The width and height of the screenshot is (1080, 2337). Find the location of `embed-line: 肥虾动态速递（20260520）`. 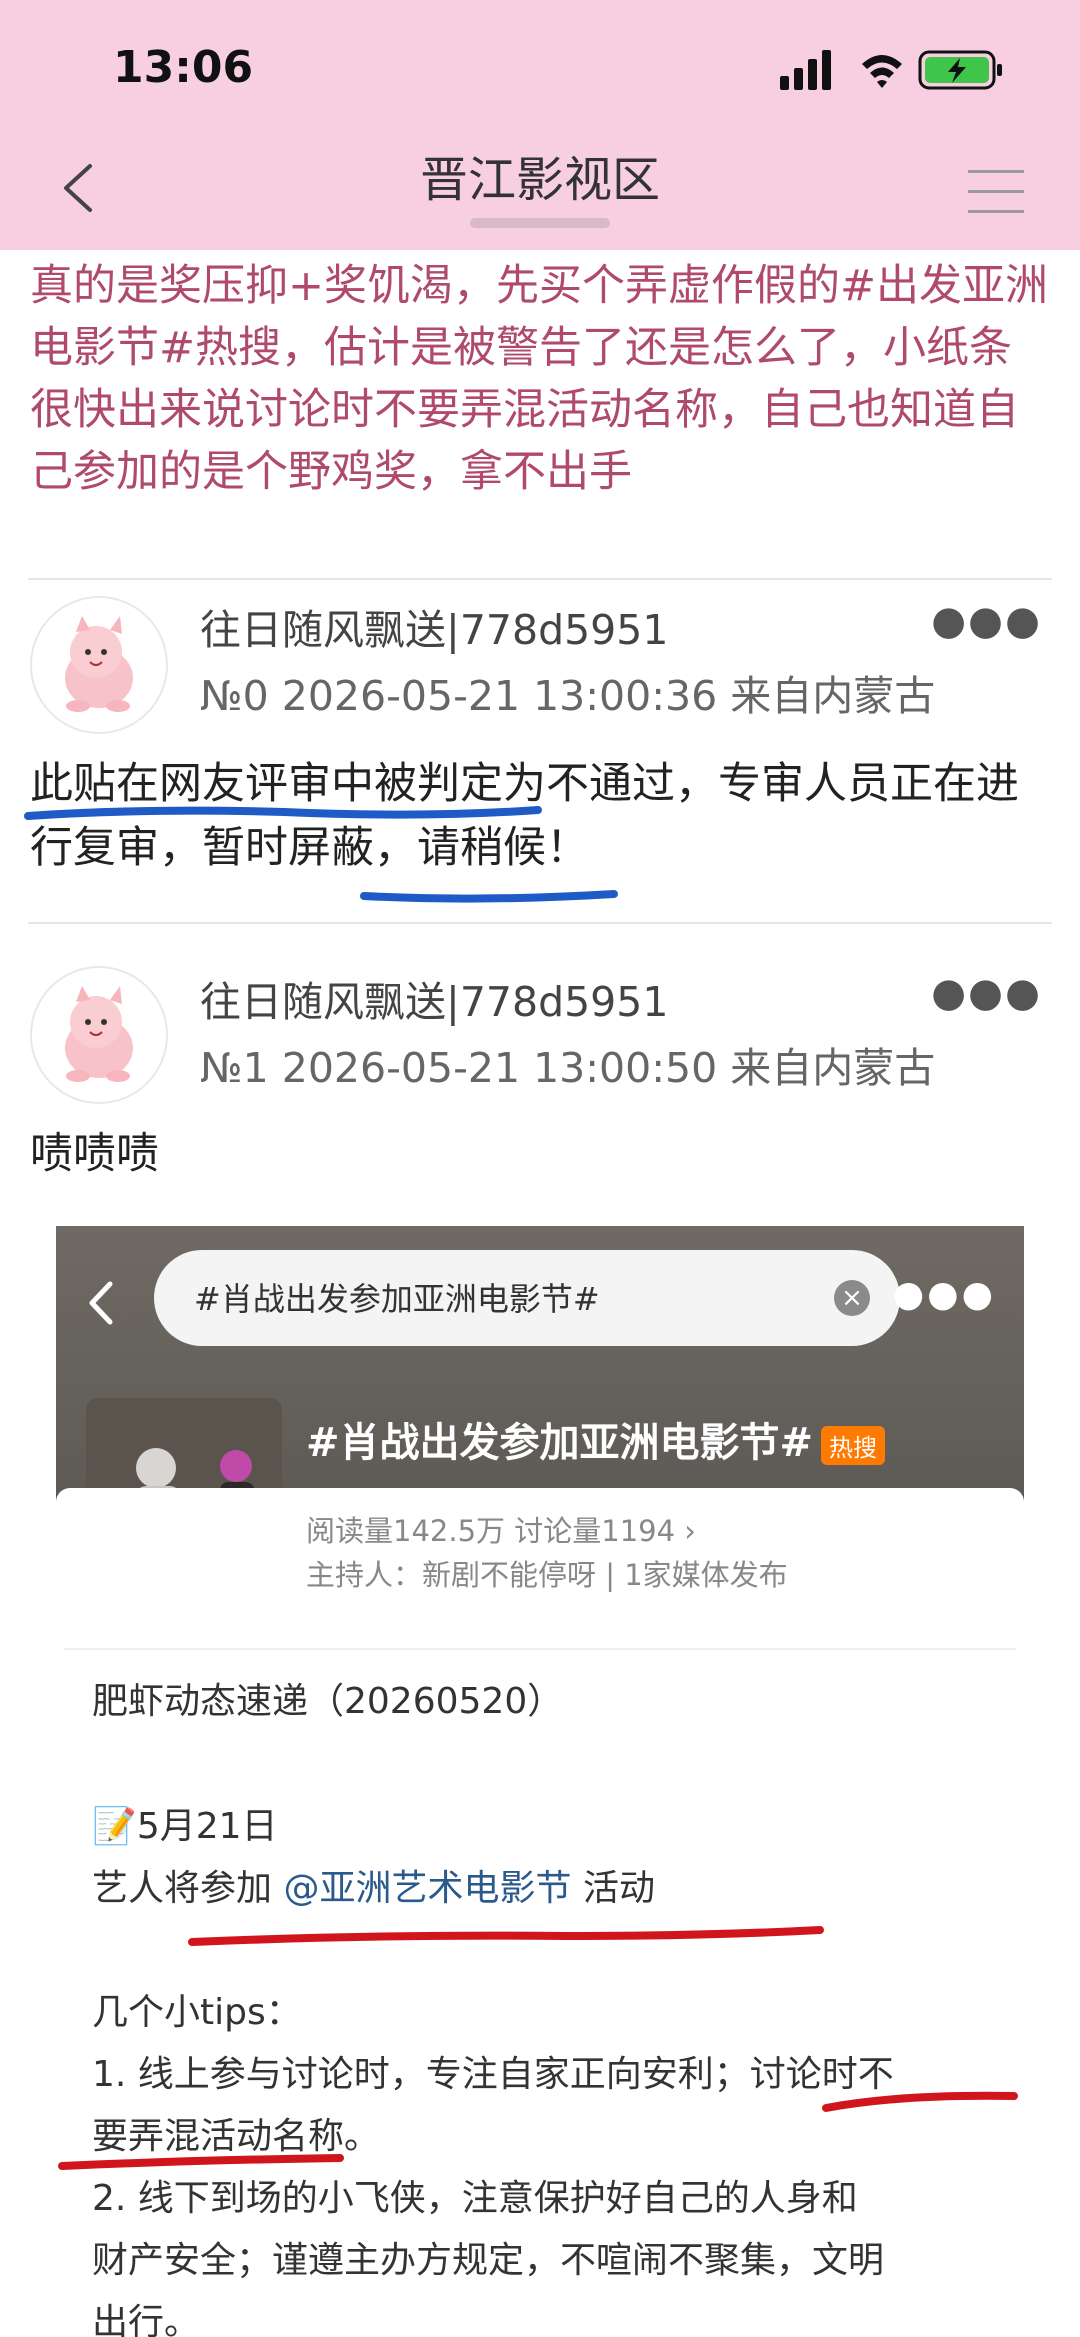

embed-line: 肥虾动态速递（20260520） is located at coordinates (328, 1701).